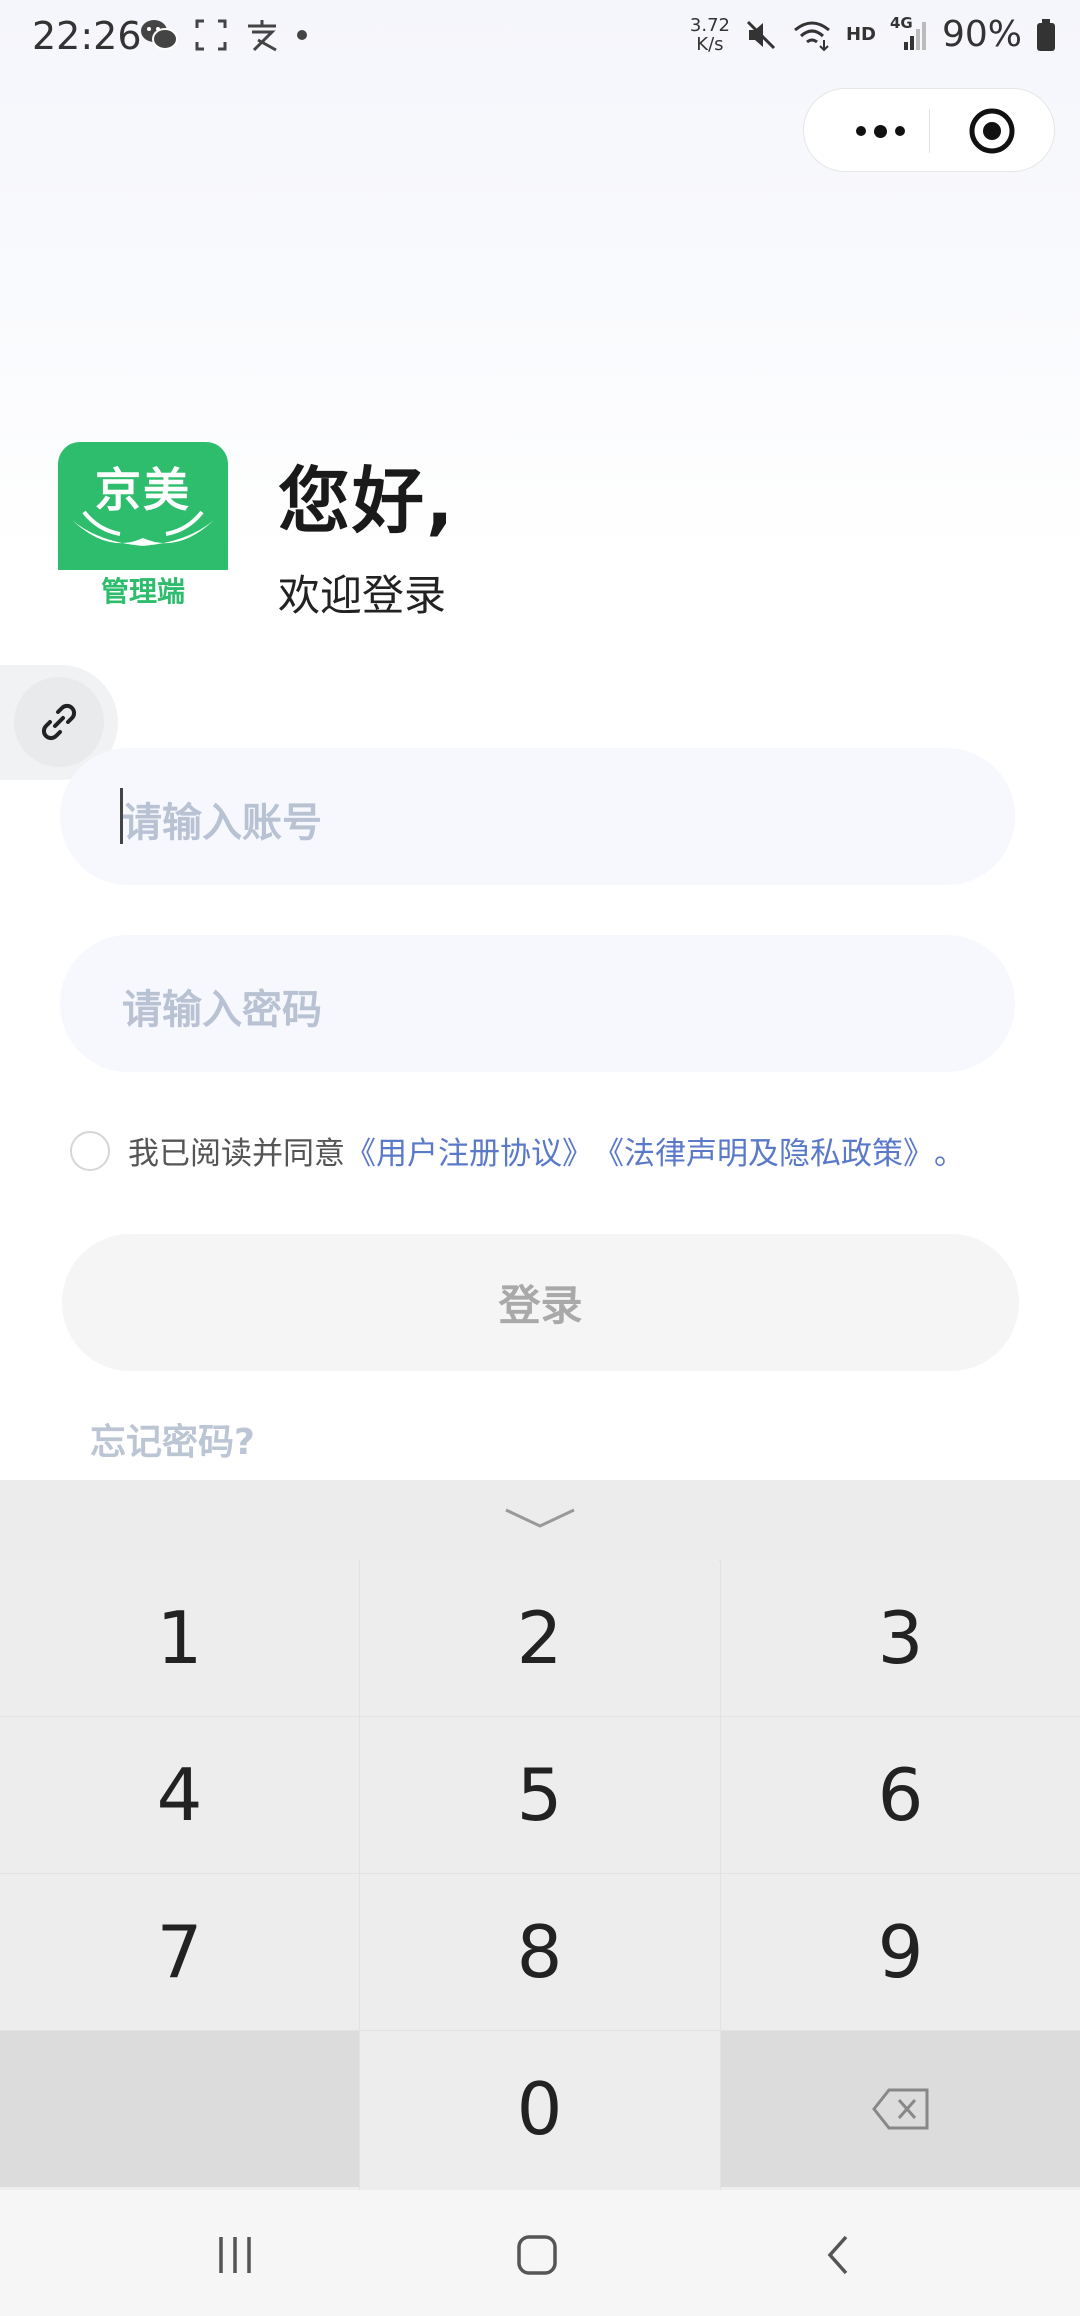 This screenshot has width=1080, height=2316. I want to click on greeting-title: 您好,, so click(367, 501).